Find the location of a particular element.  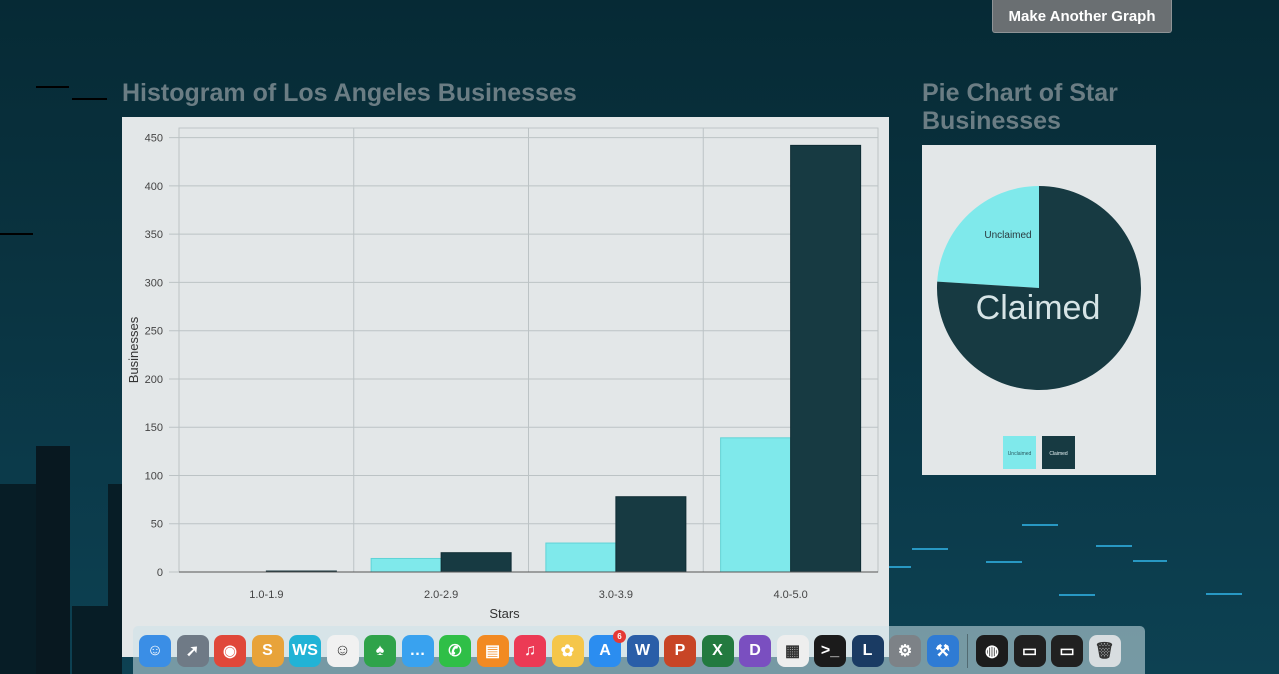

facetime-icon: ✆ is located at coordinates (455, 651).